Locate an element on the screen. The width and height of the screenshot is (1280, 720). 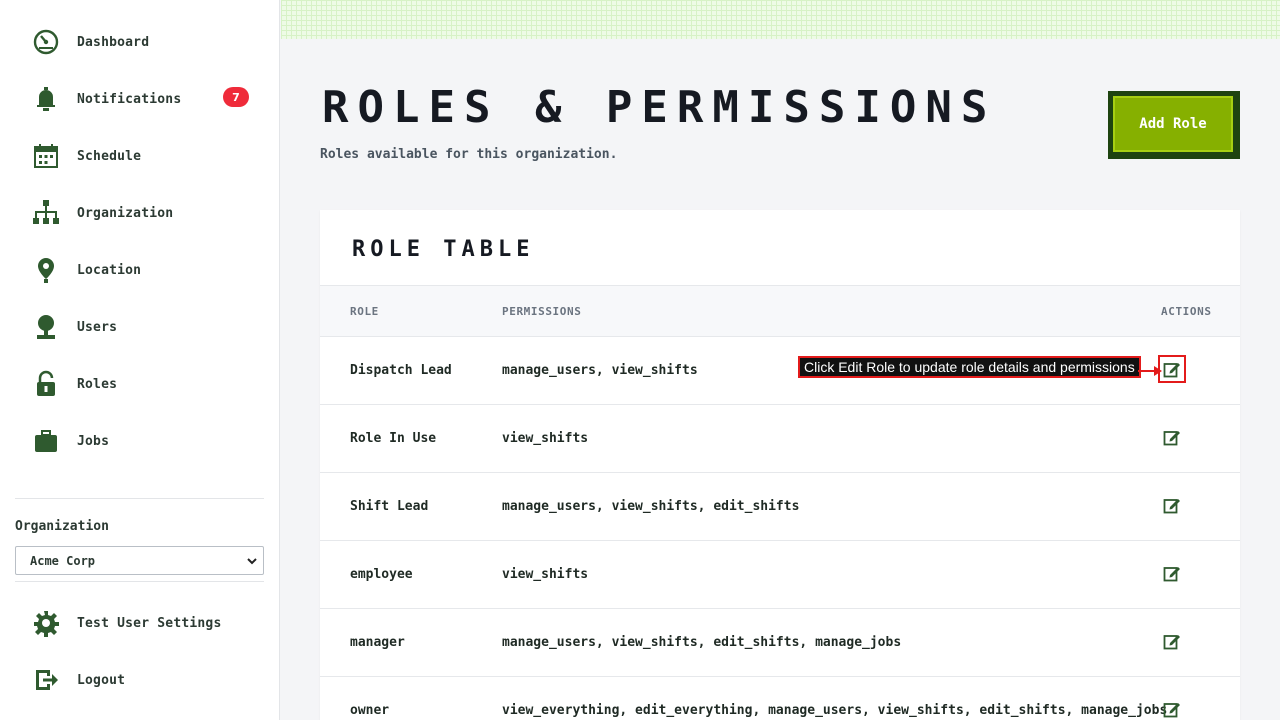
add-role-button-label: Add Role is located at coordinates (1173, 124).